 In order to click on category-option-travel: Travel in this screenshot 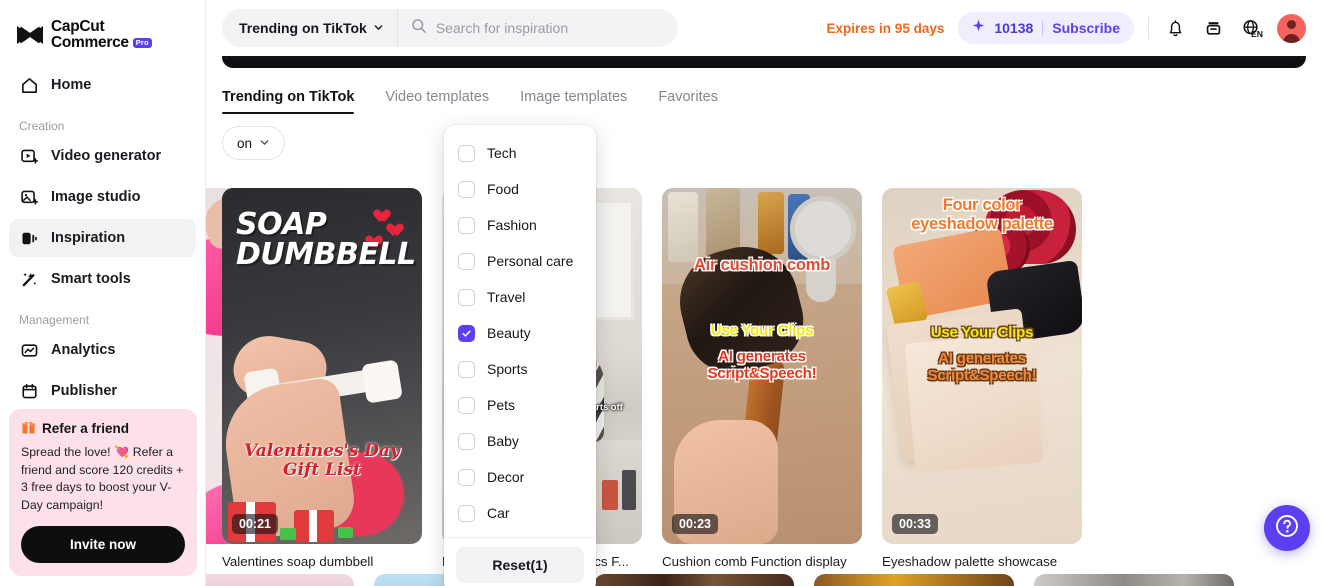, I will do `click(520, 297)`.